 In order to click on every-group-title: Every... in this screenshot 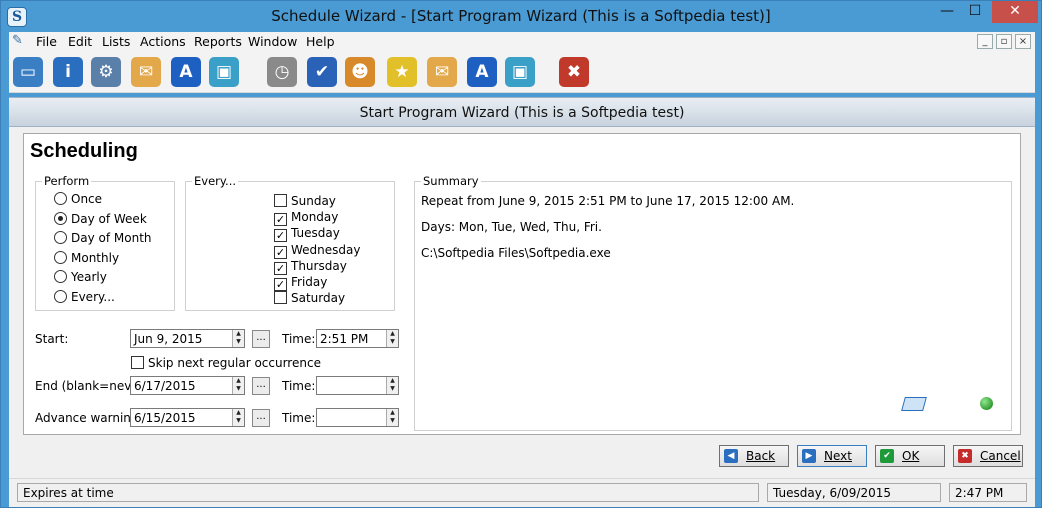, I will do `click(215, 181)`.